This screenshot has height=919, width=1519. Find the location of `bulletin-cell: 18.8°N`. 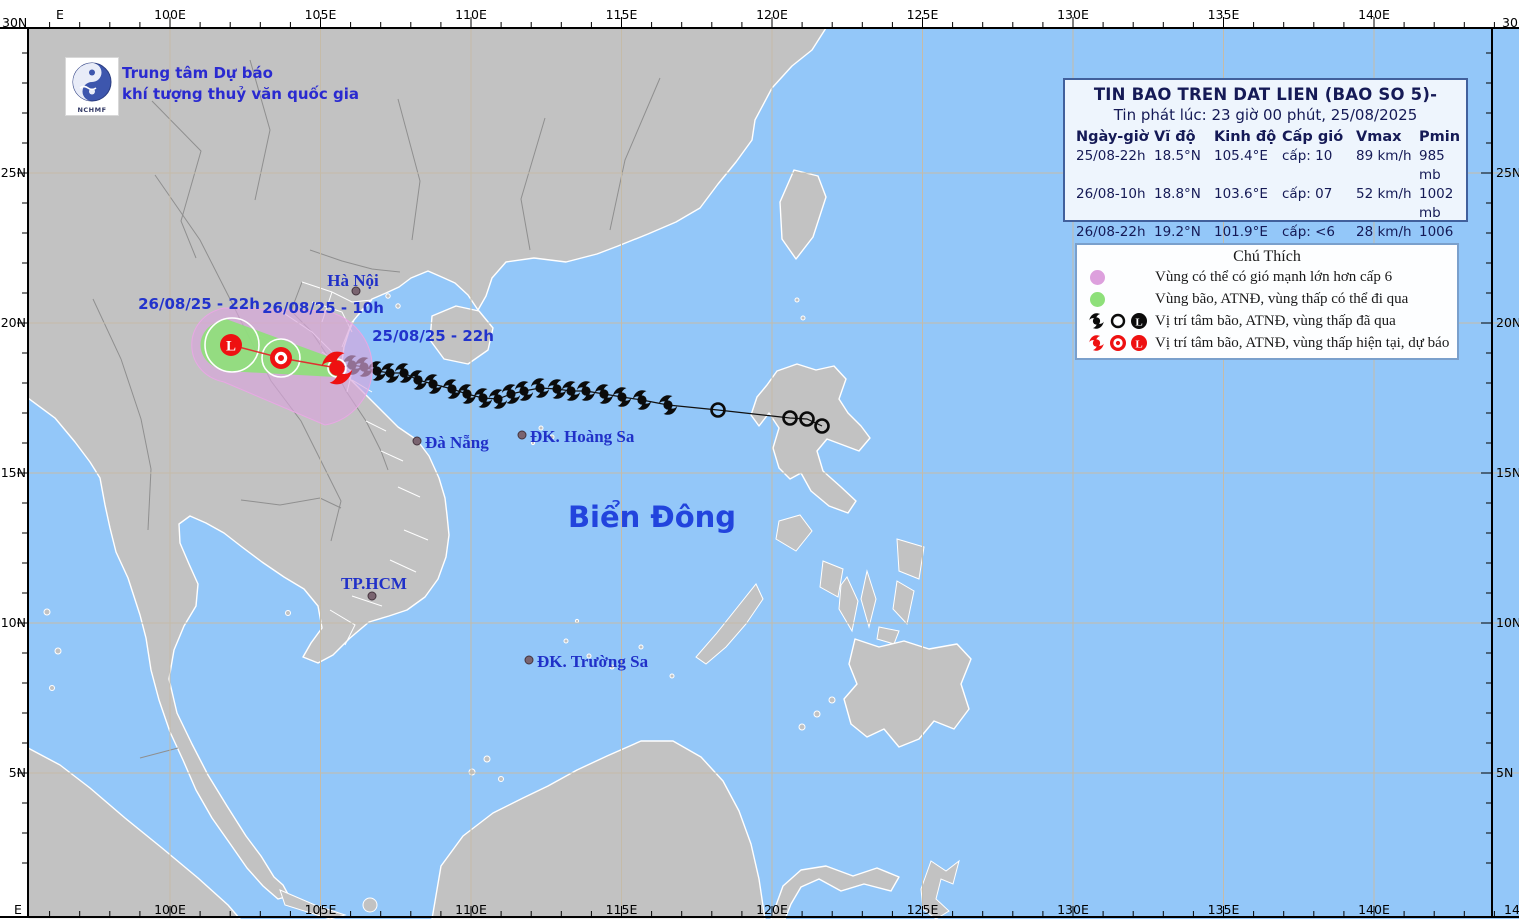

bulletin-cell: 18.8°N is located at coordinates (1177, 194).